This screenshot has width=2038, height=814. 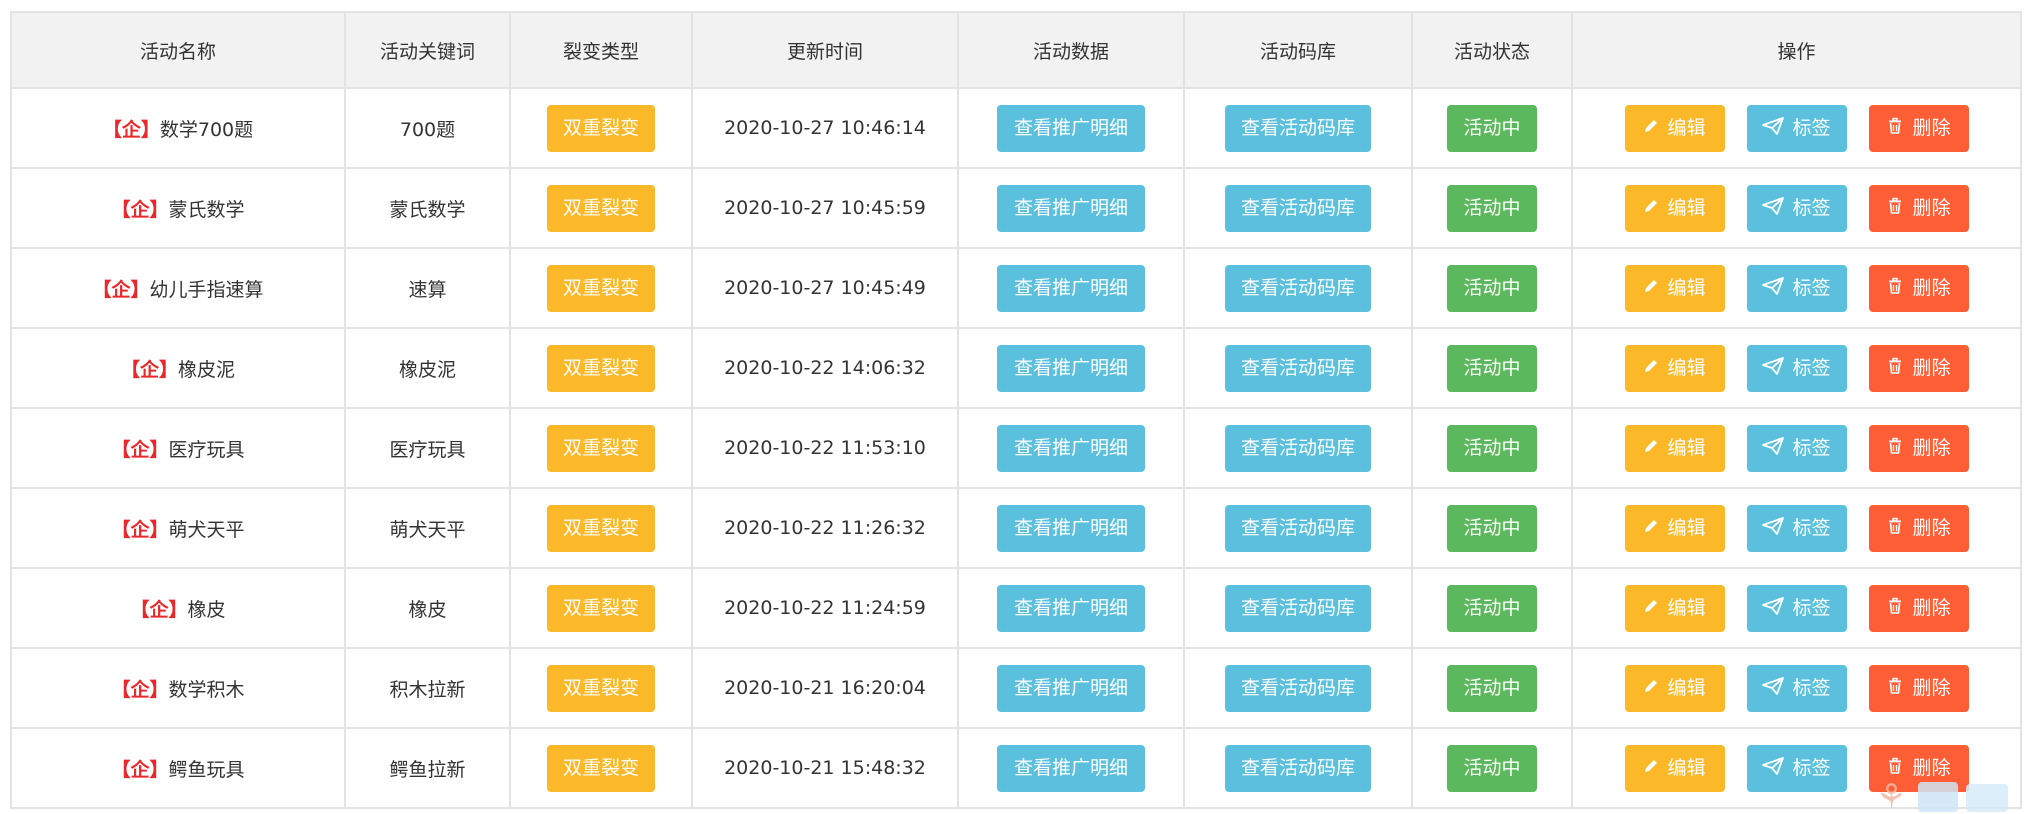 What do you see at coordinates (825, 688) in the screenshot?
I see `update-time-cell: 2020-10-21 16:20:04` at bounding box center [825, 688].